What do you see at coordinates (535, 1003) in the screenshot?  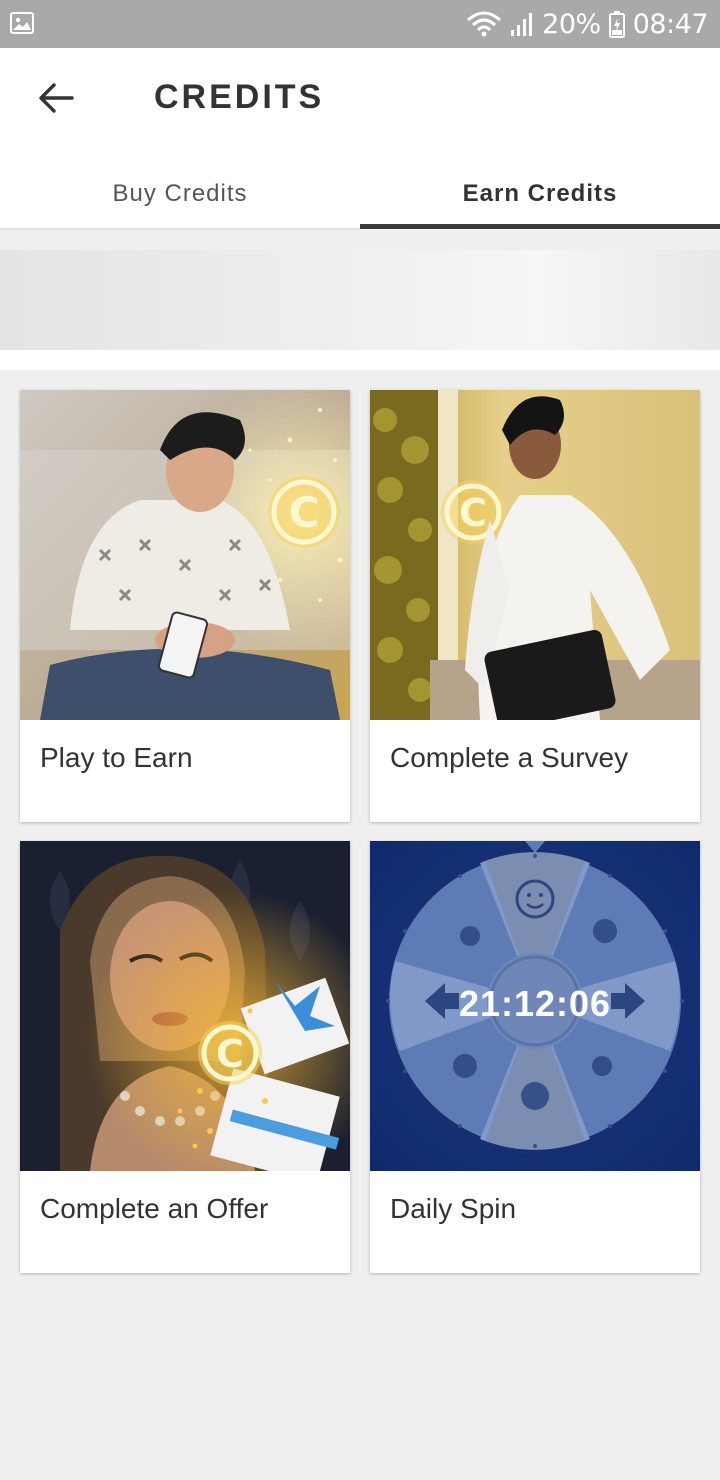 I see `spin-timer: 21:12:06` at bounding box center [535, 1003].